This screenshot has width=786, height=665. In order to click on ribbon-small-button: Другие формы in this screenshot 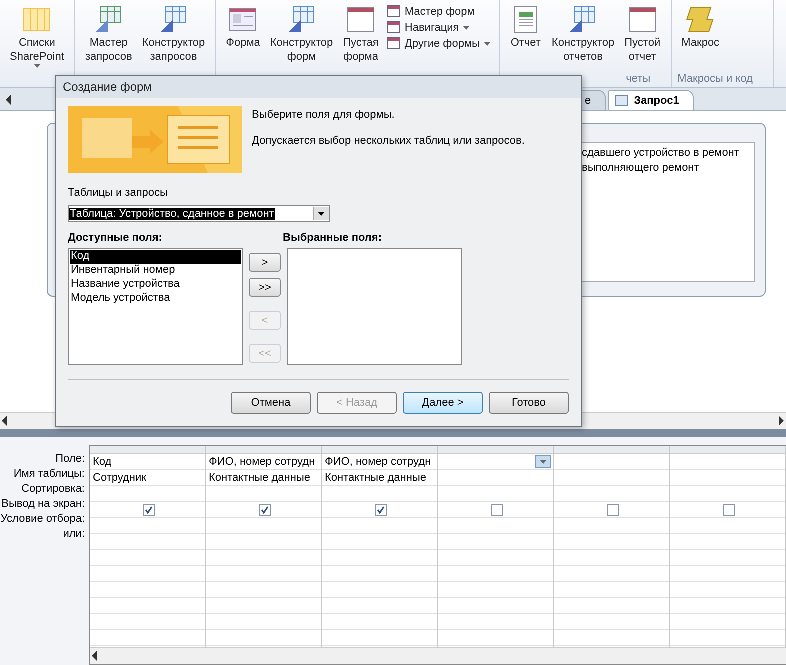, I will do `click(438, 43)`.